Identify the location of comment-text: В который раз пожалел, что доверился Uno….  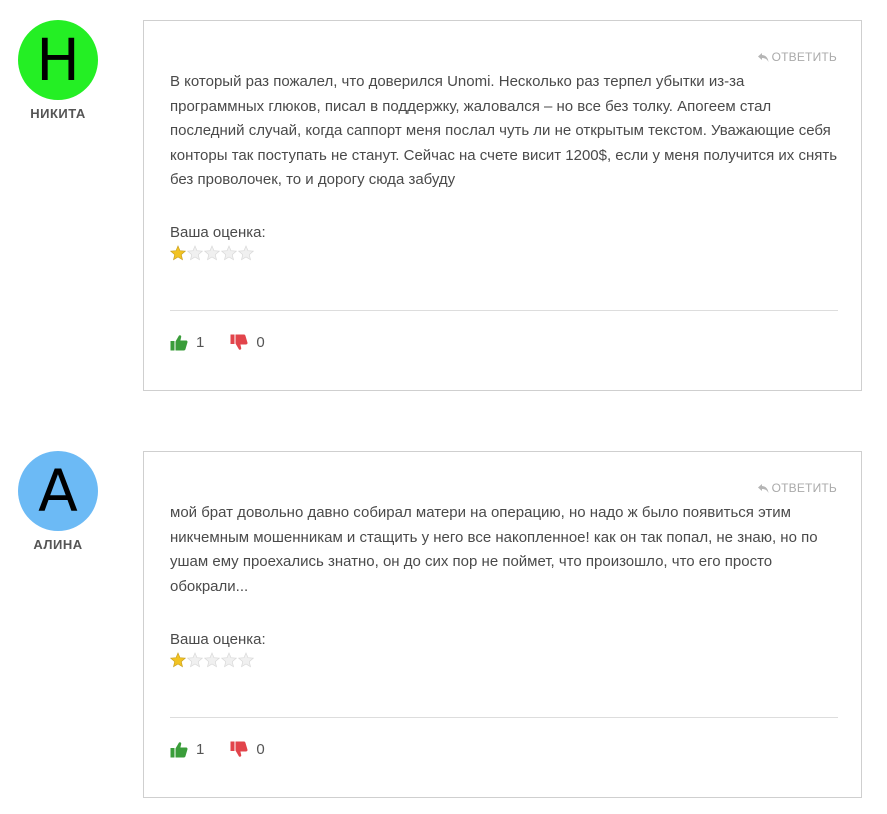
(504, 130).